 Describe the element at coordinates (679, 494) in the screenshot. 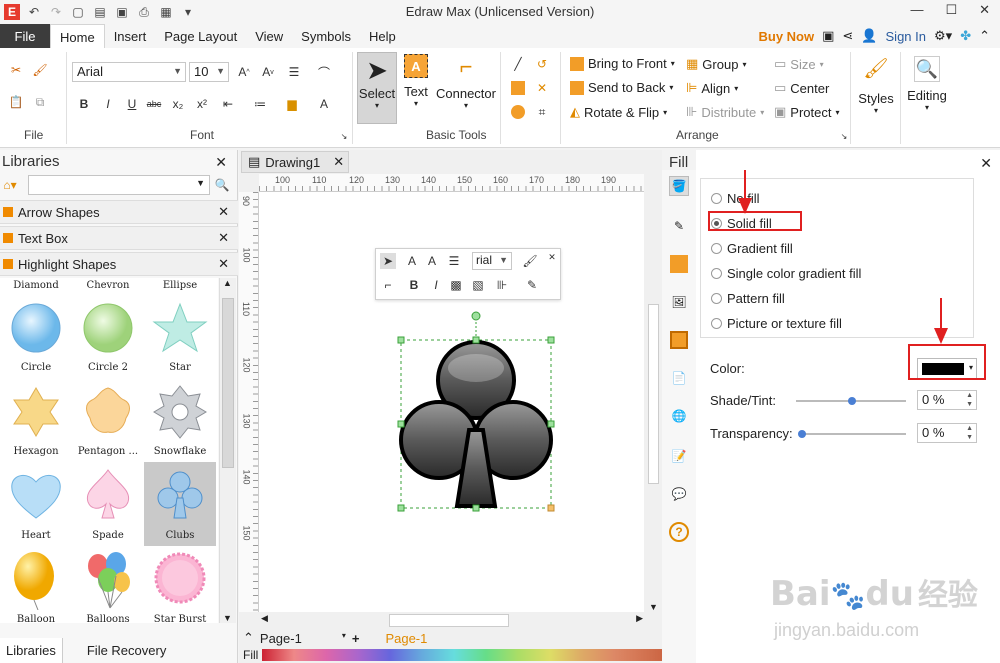

I see `comment-icon: 💬` at that location.